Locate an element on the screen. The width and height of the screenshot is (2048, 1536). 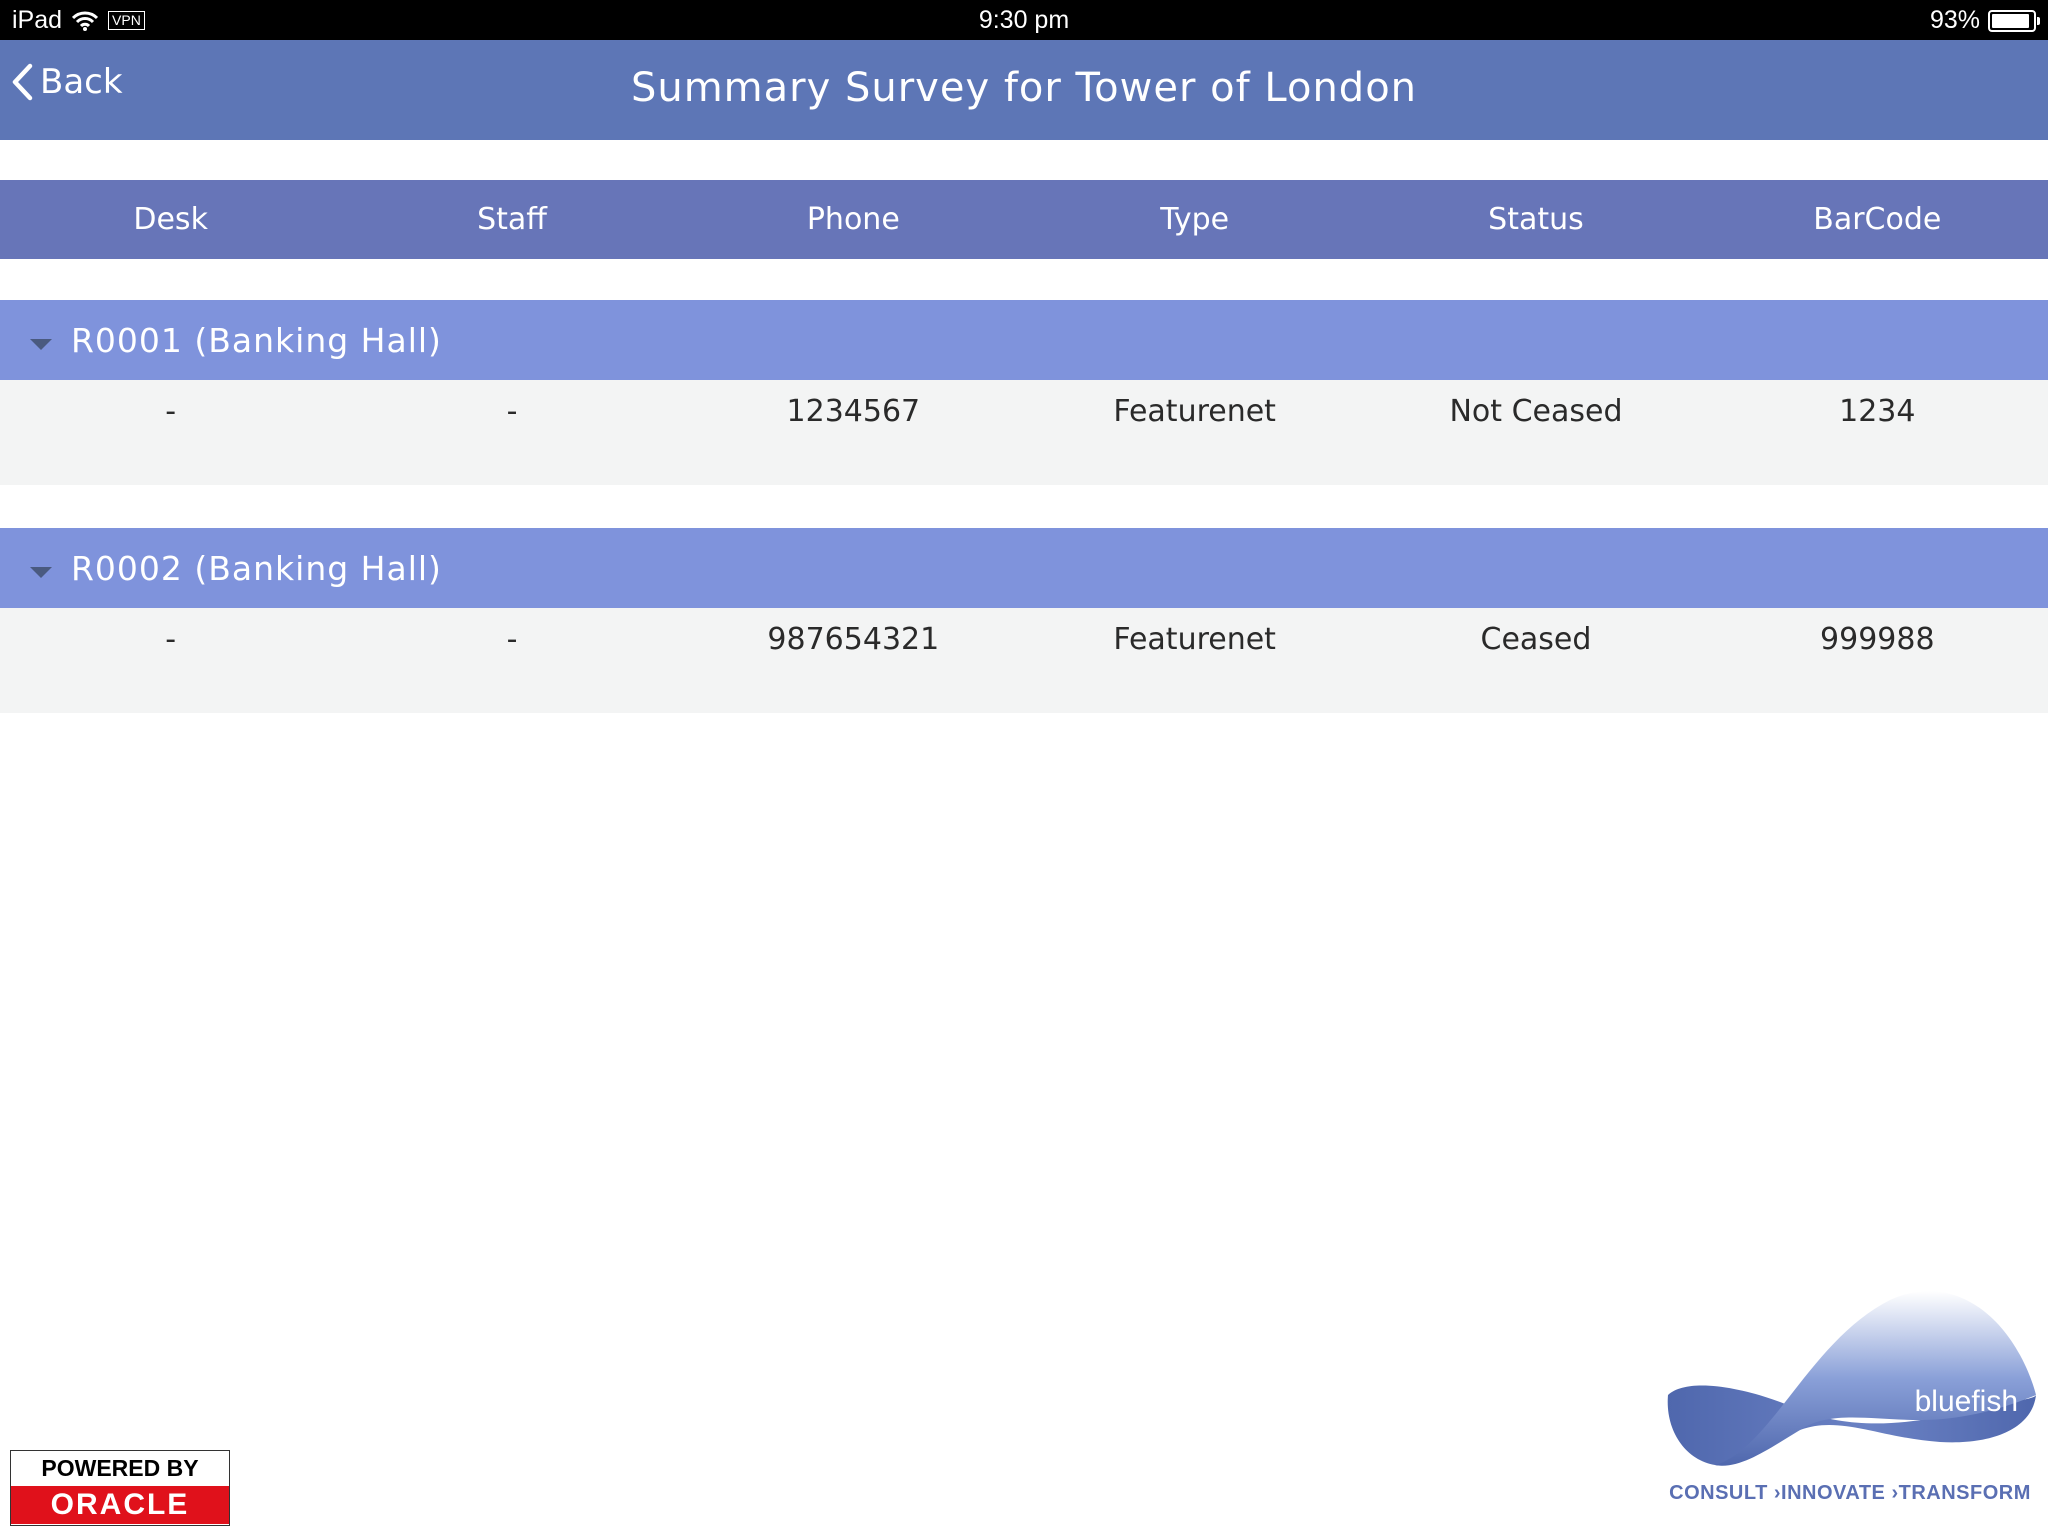
column-header-status: Status is located at coordinates (1536, 219).